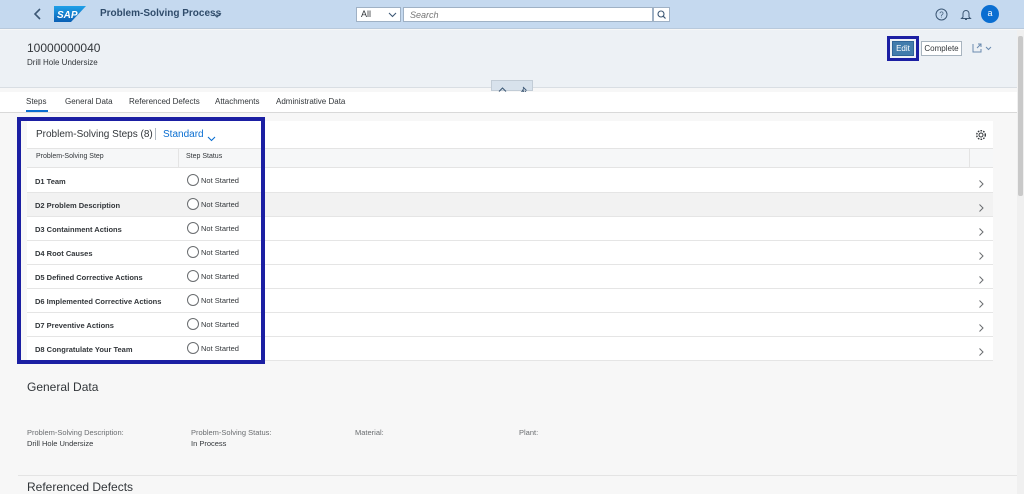  I want to click on share-menu-button, so click(982, 48).